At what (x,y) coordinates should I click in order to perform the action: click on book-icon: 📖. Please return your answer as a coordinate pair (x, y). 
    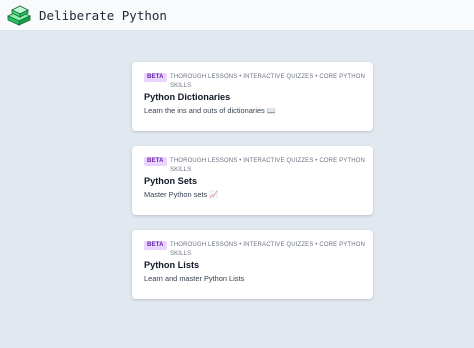
    Looking at the image, I should click on (271, 110).